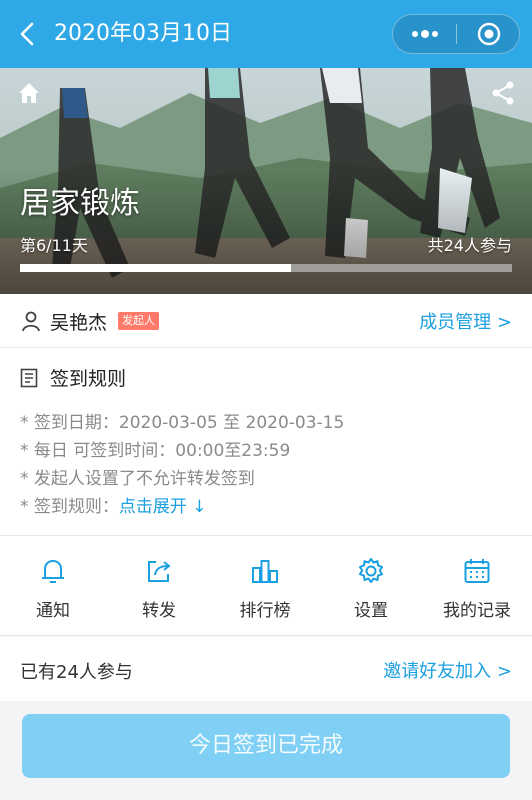 The image size is (532, 800). What do you see at coordinates (447, 670) in the screenshot?
I see `invite-friends-link: 邀请好友加入 >` at bounding box center [447, 670].